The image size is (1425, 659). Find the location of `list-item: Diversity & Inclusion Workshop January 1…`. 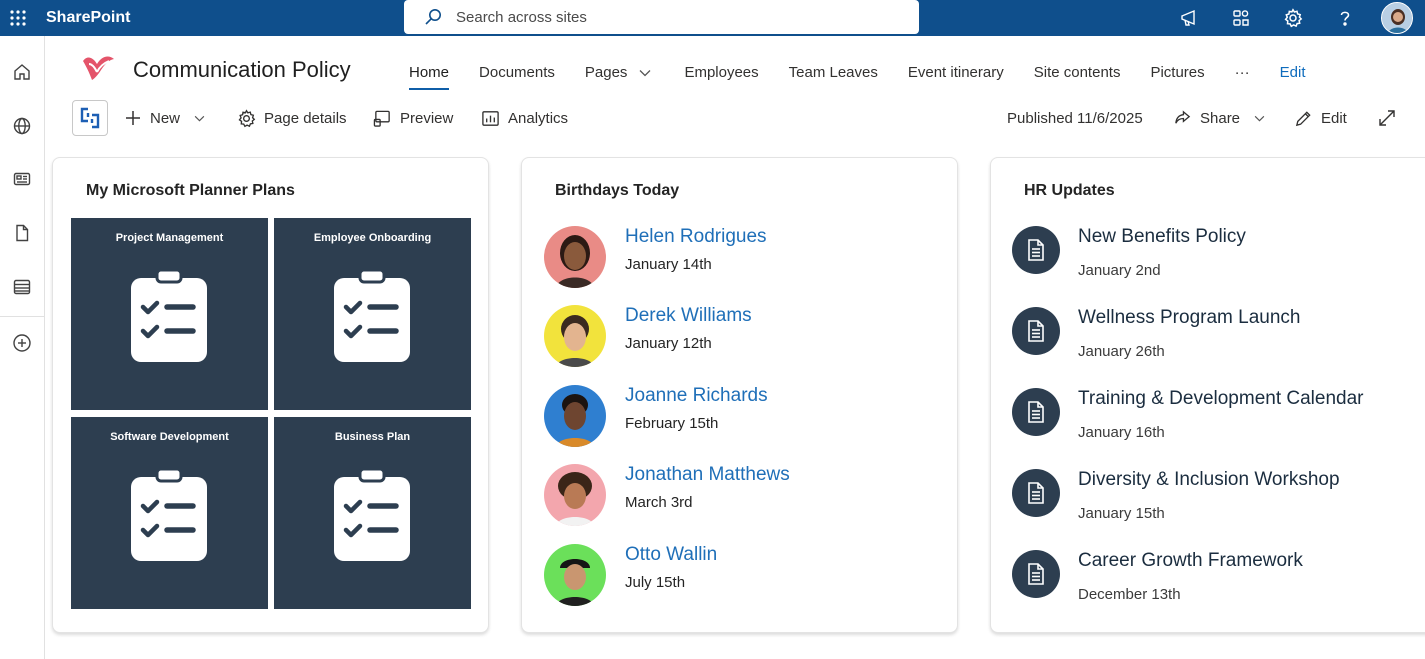

list-item: Diversity & Inclusion Workshop January 1… is located at coordinates (1218, 504).